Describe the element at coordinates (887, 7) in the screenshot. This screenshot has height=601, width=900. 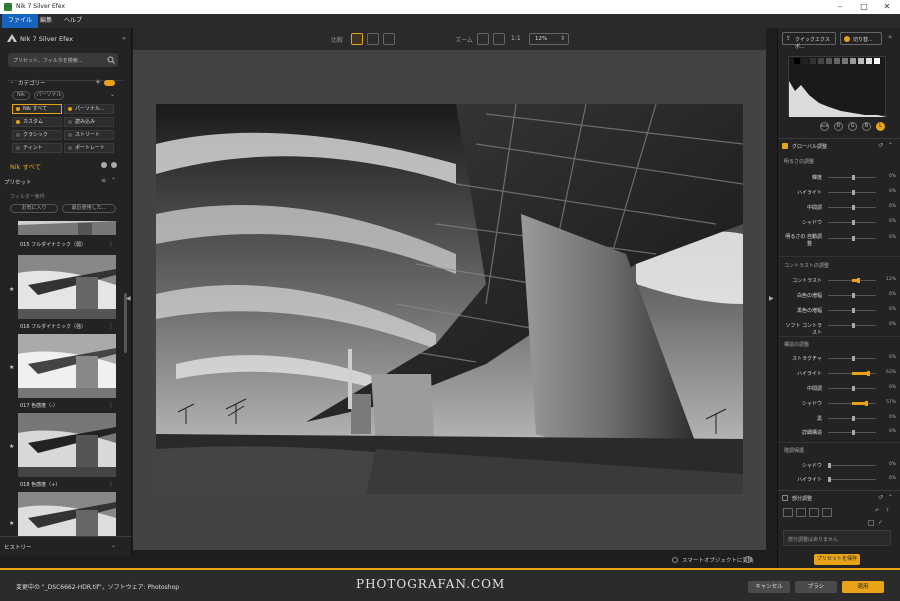
I see `close-button: ✕` at that location.